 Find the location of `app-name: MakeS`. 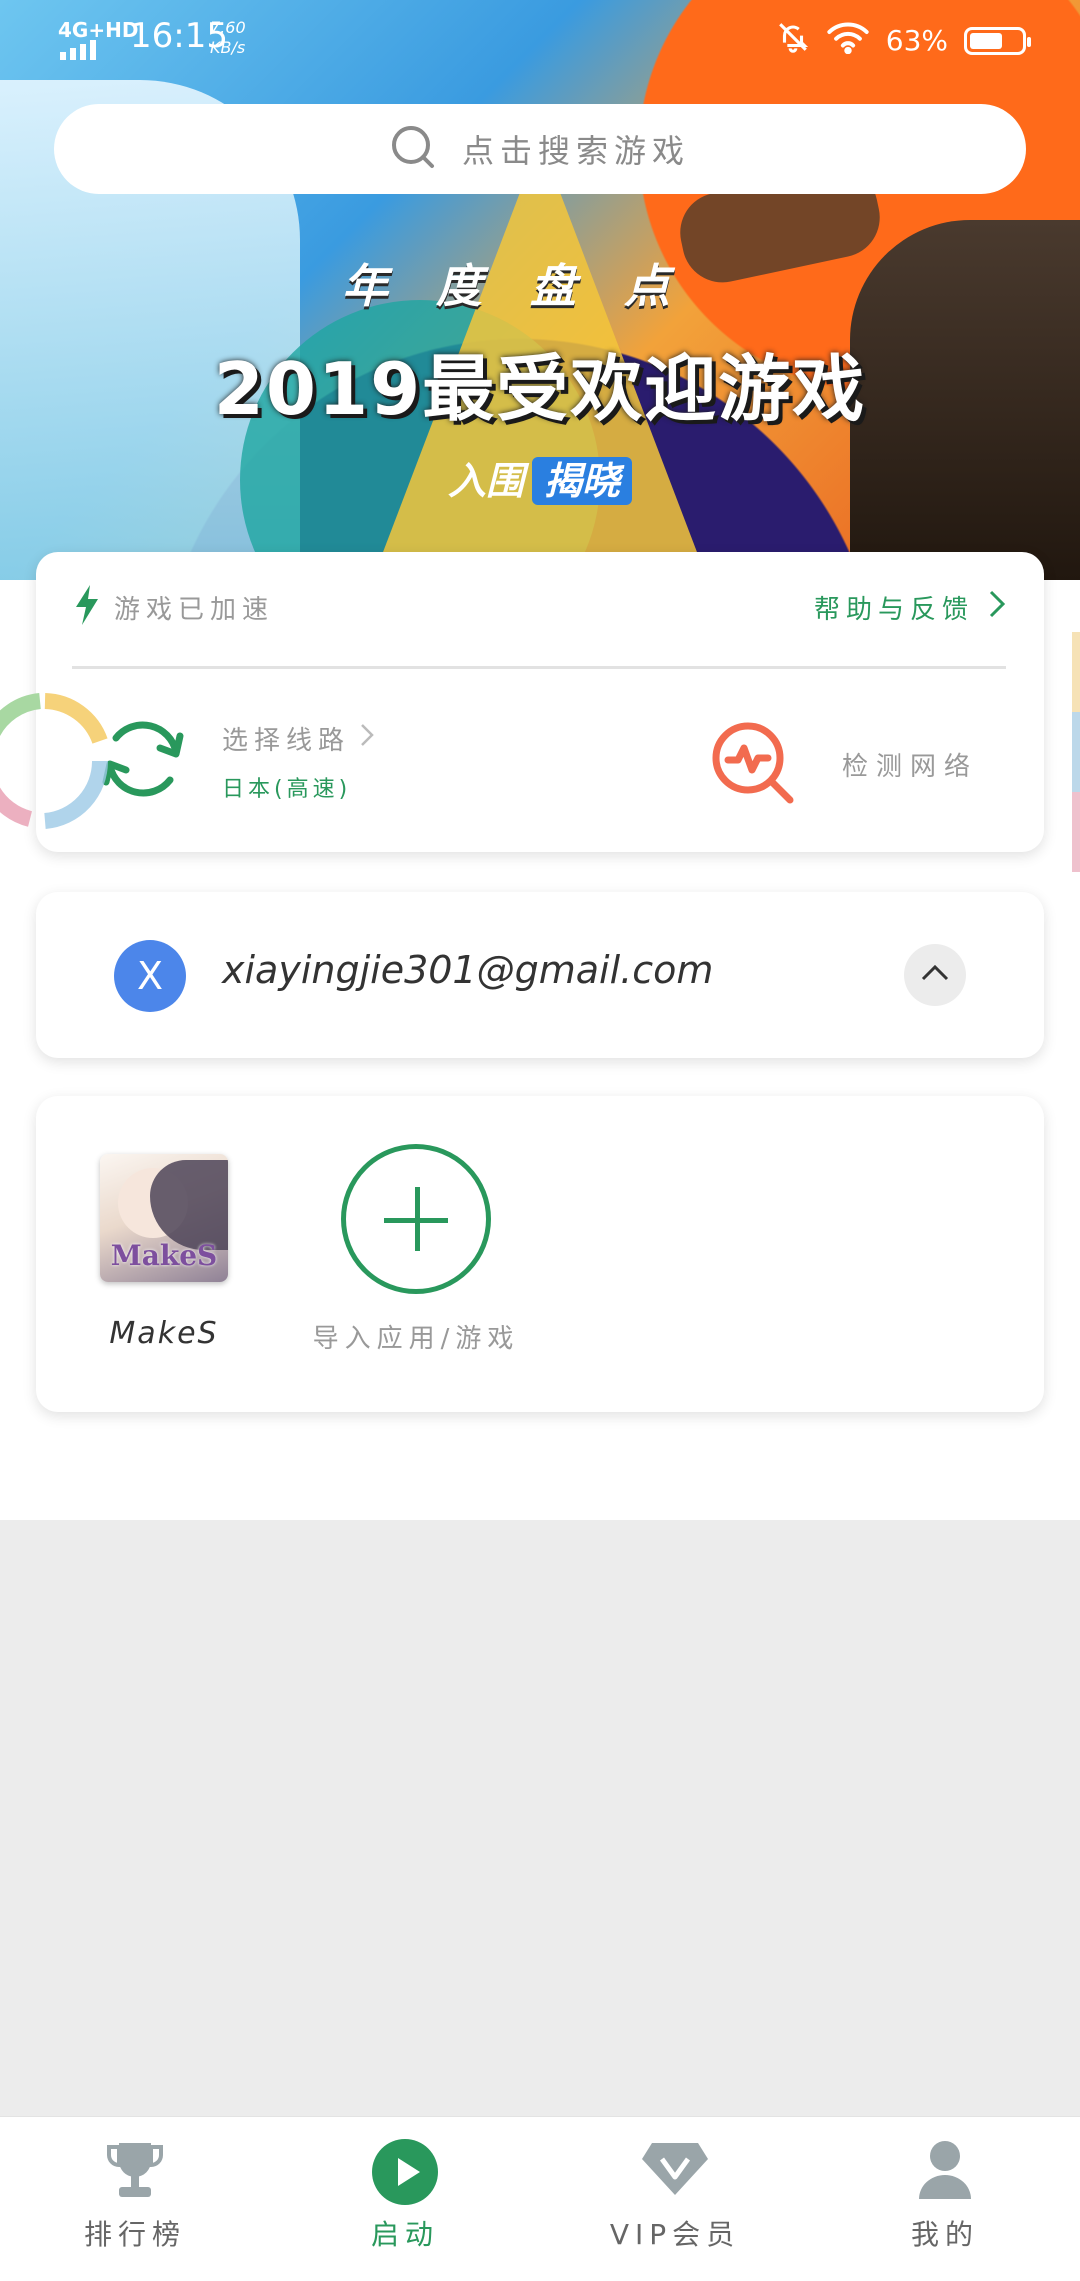

app-name: MakeS is located at coordinates (164, 1333).